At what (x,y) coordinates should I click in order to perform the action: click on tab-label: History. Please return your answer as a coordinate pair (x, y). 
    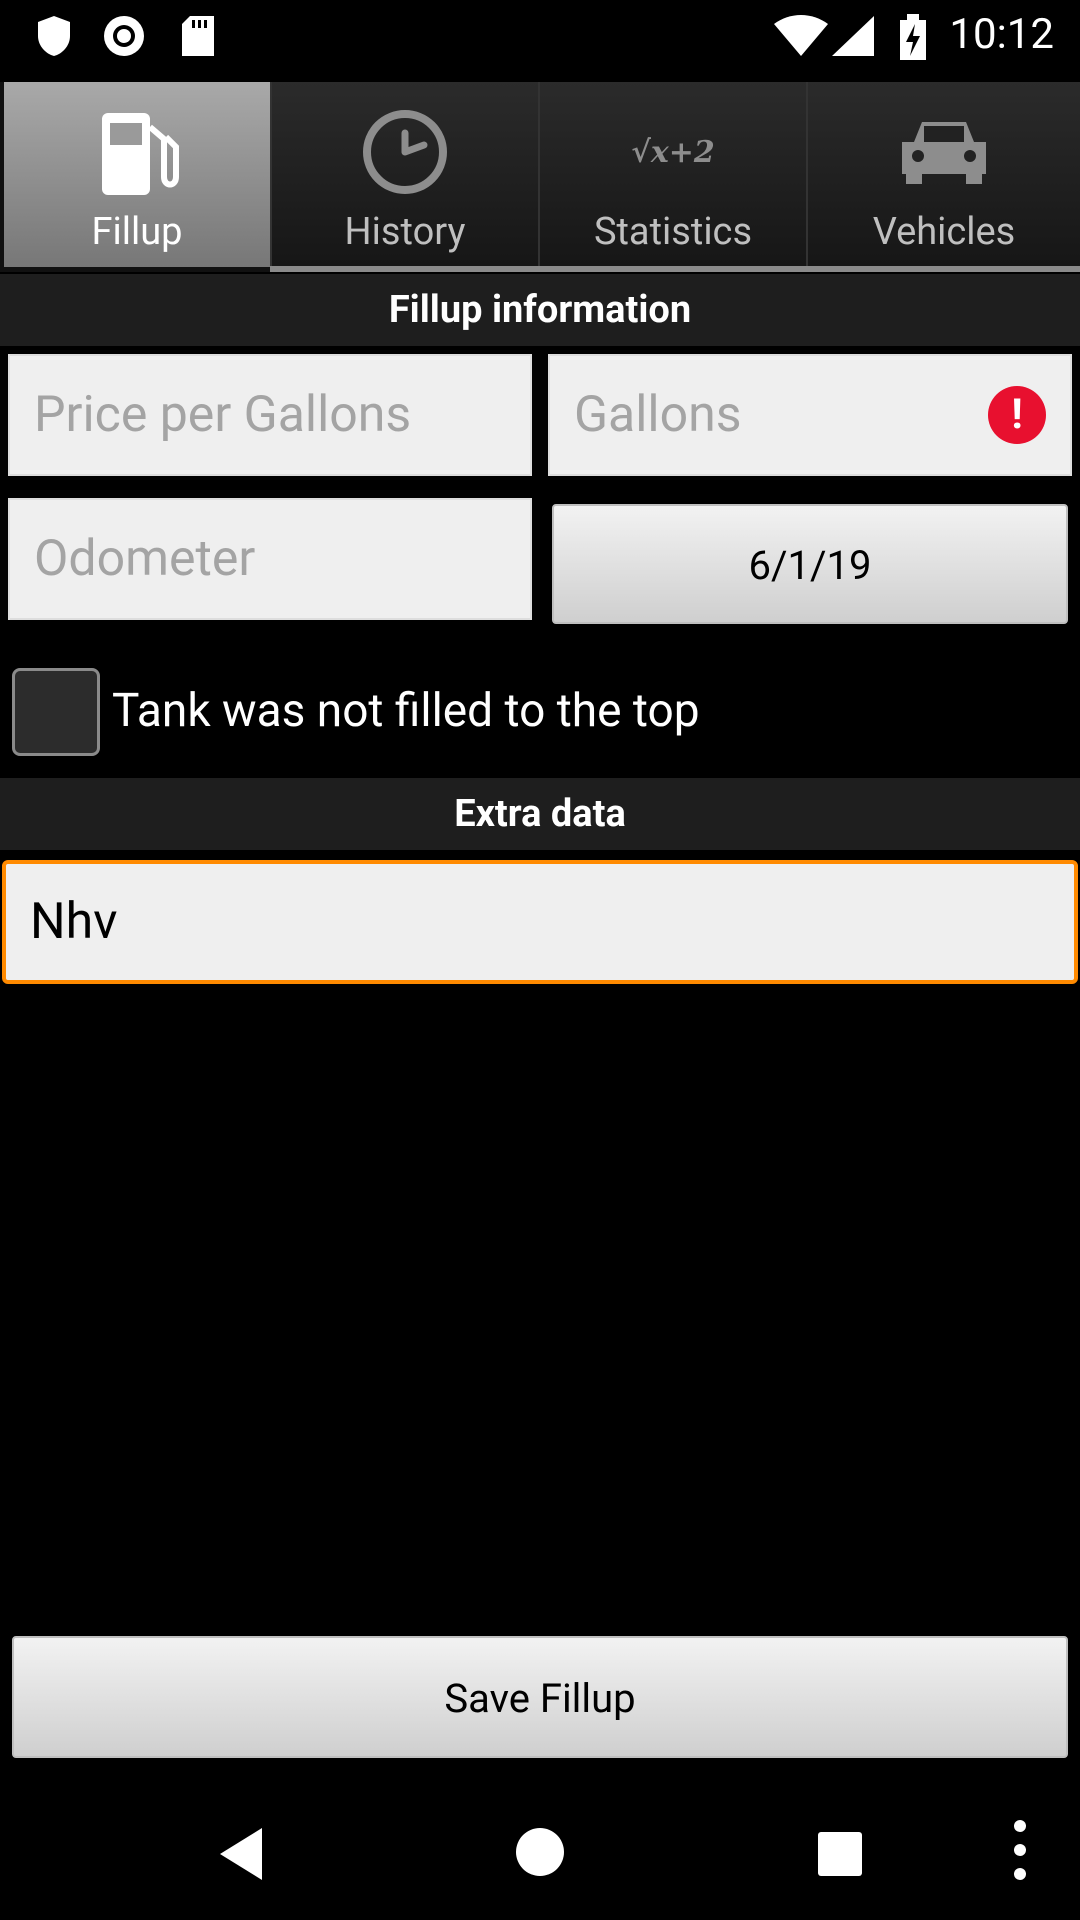
    Looking at the image, I should click on (405, 232).